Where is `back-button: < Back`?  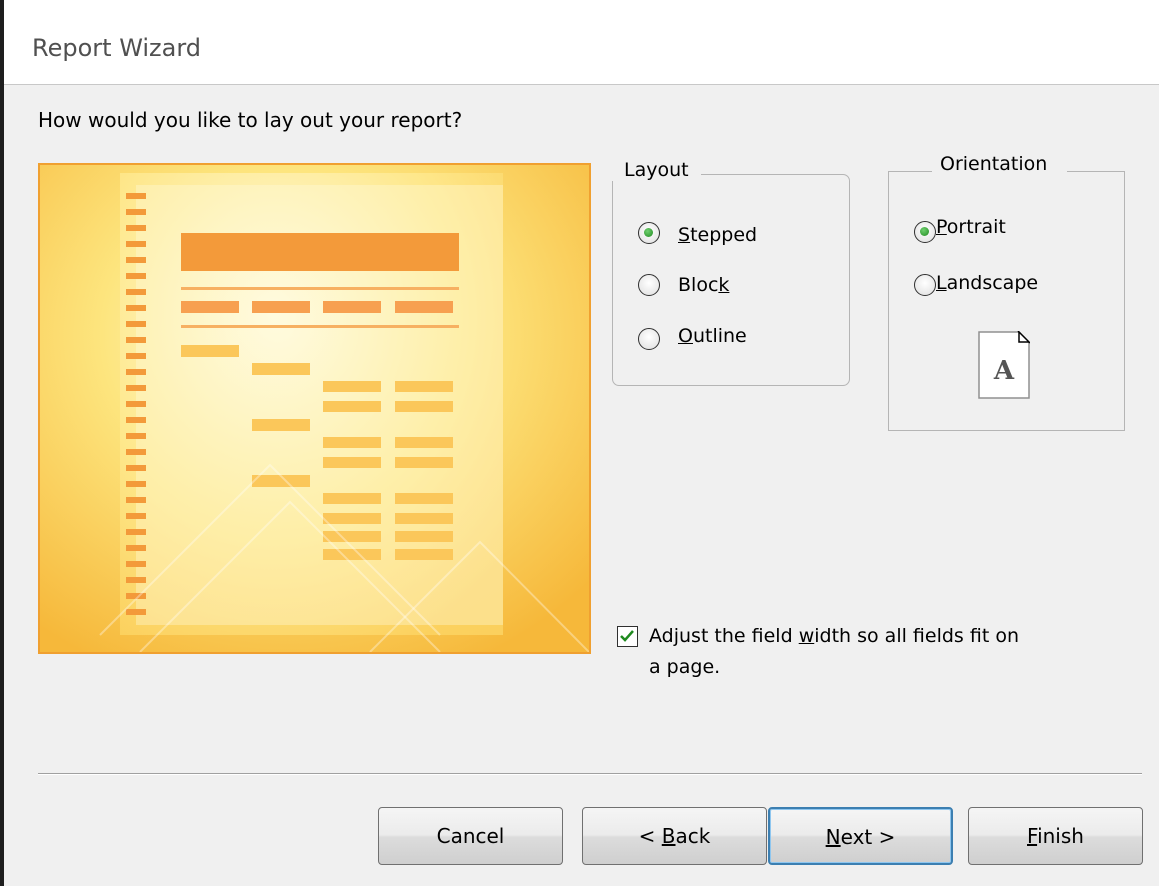
back-button: < Back is located at coordinates (674, 836).